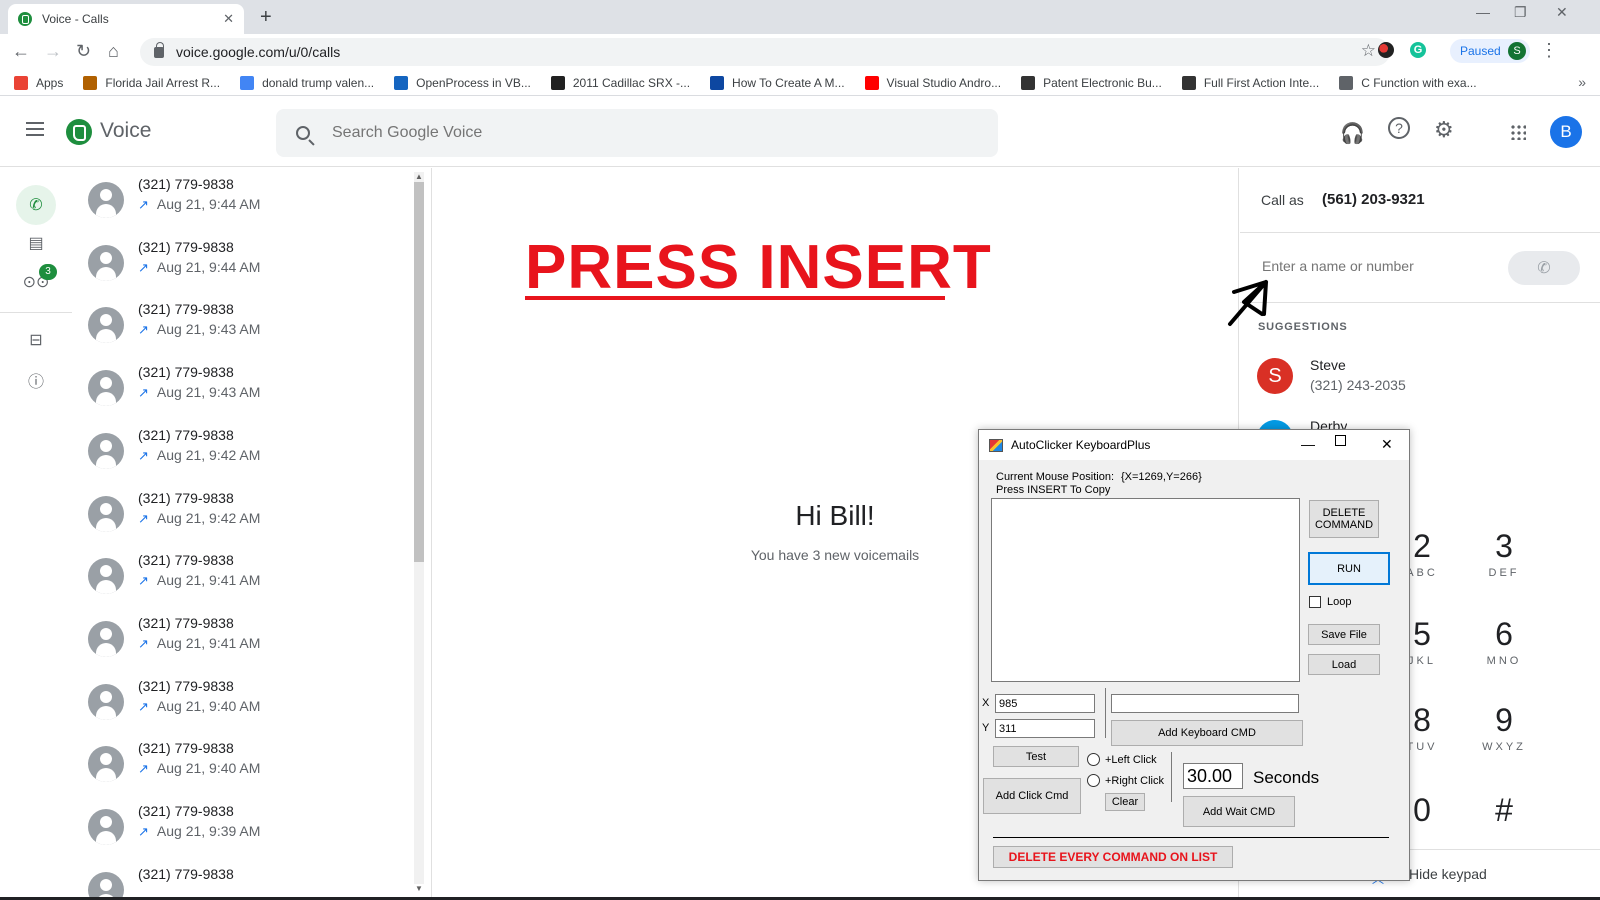 The width and height of the screenshot is (1600, 900). What do you see at coordinates (1448, 874) in the screenshot?
I see `hide-keypad-button: Hide keypad` at bounding box center [1448, 874].